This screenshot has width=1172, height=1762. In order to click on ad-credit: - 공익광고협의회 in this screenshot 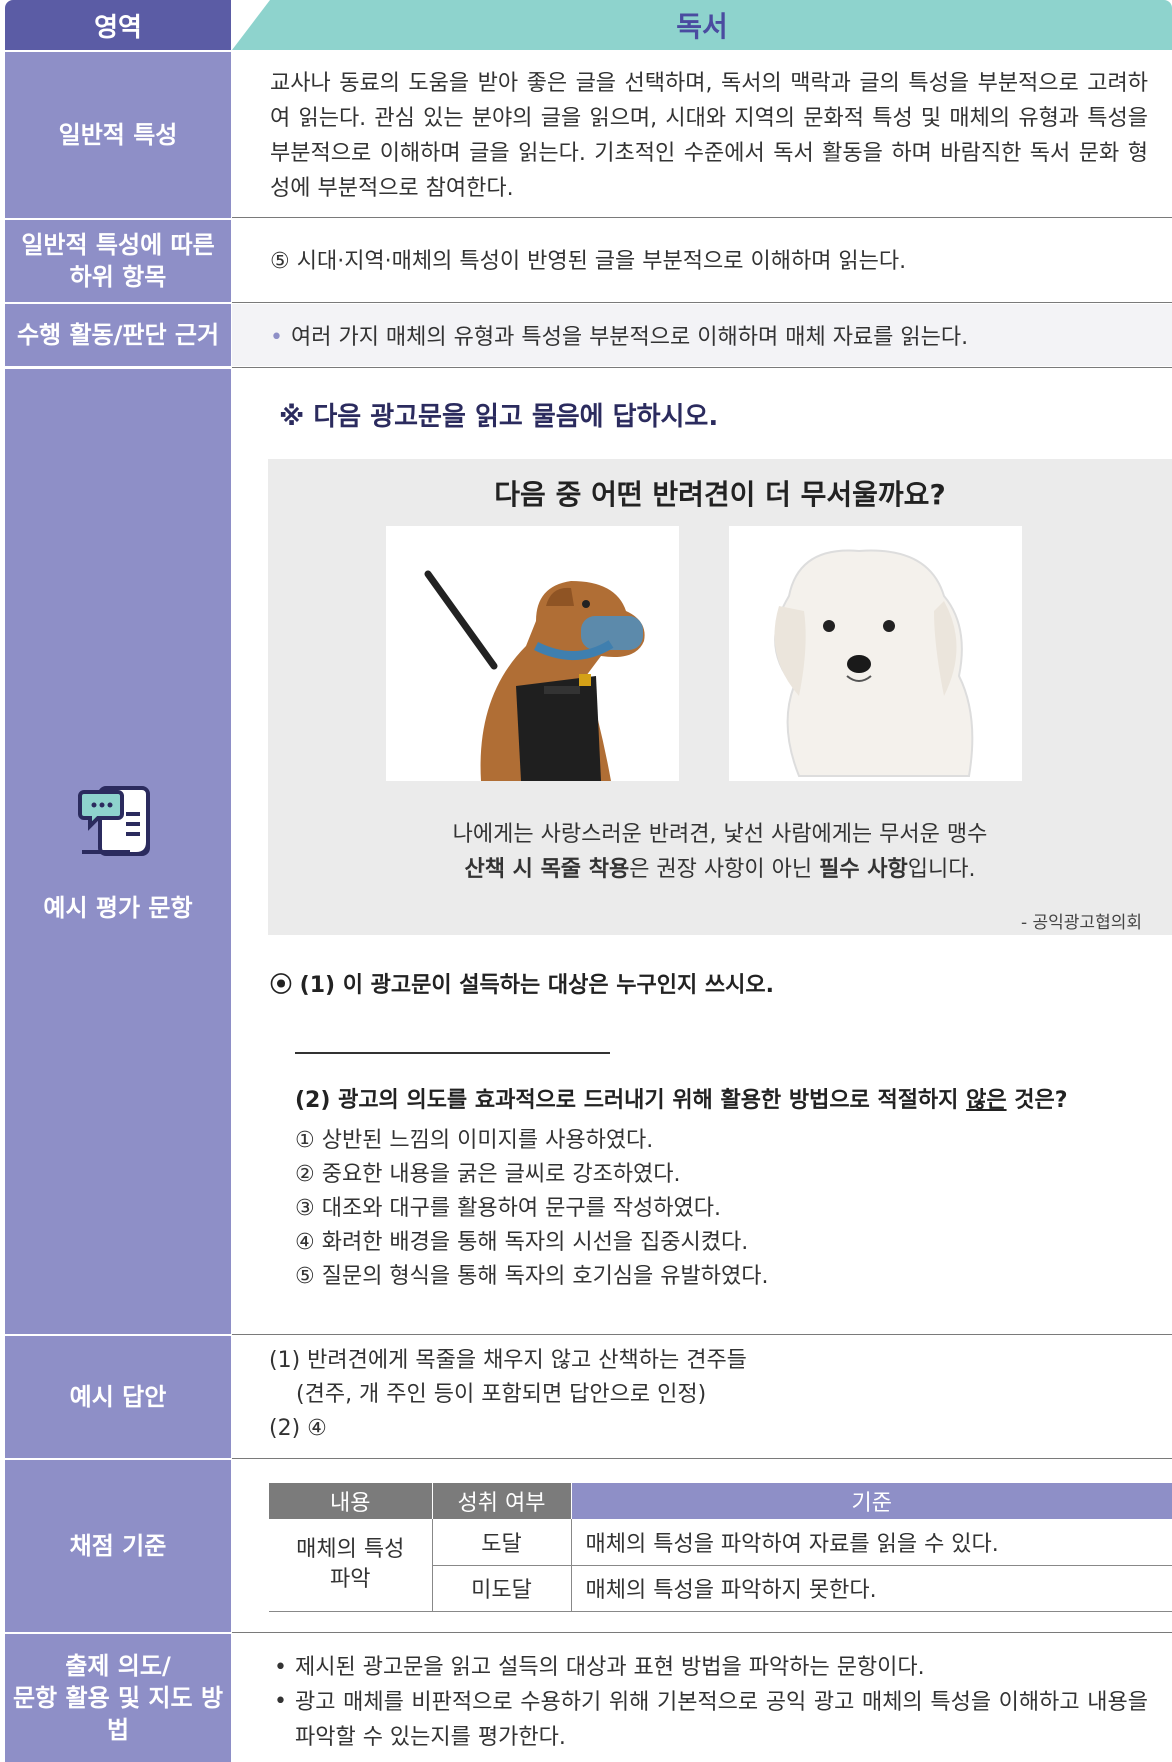, I will do `click(1081, 923)`.